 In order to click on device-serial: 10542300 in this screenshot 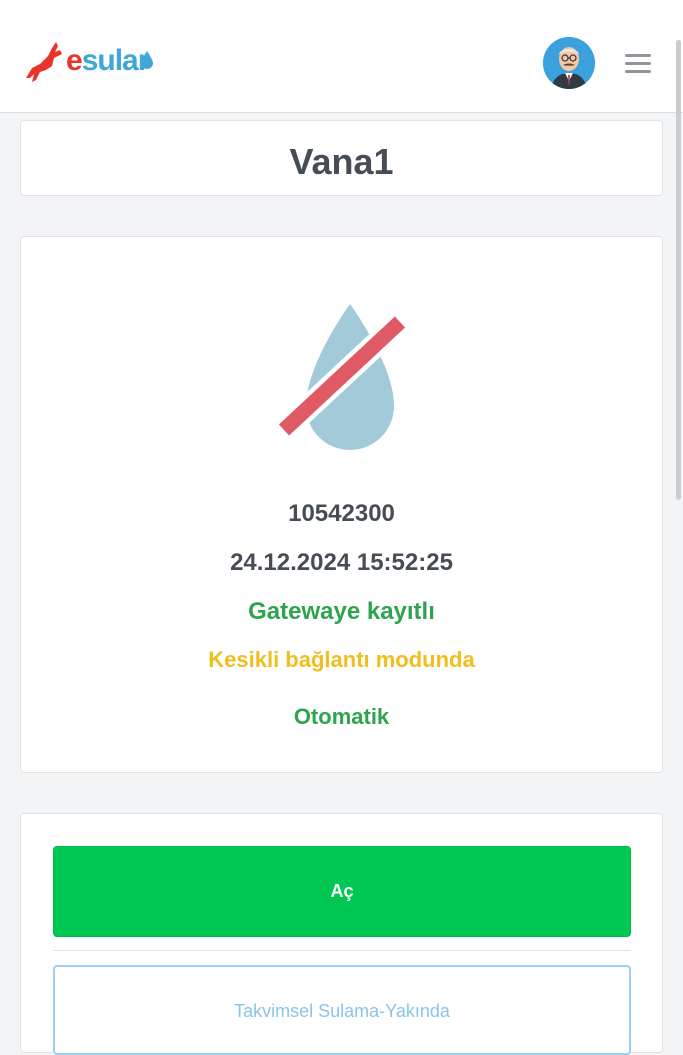, I will do `click(341, 513)`.